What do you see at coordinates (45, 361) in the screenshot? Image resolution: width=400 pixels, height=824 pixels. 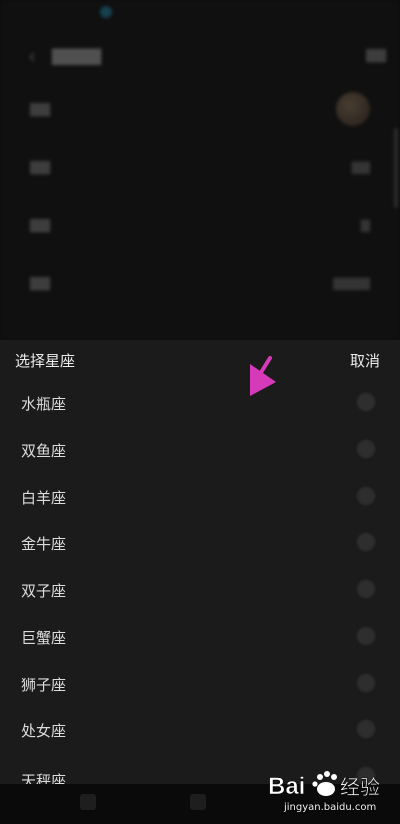 I see `sheet-title: 选择星座` at bounding box center [45, 361].